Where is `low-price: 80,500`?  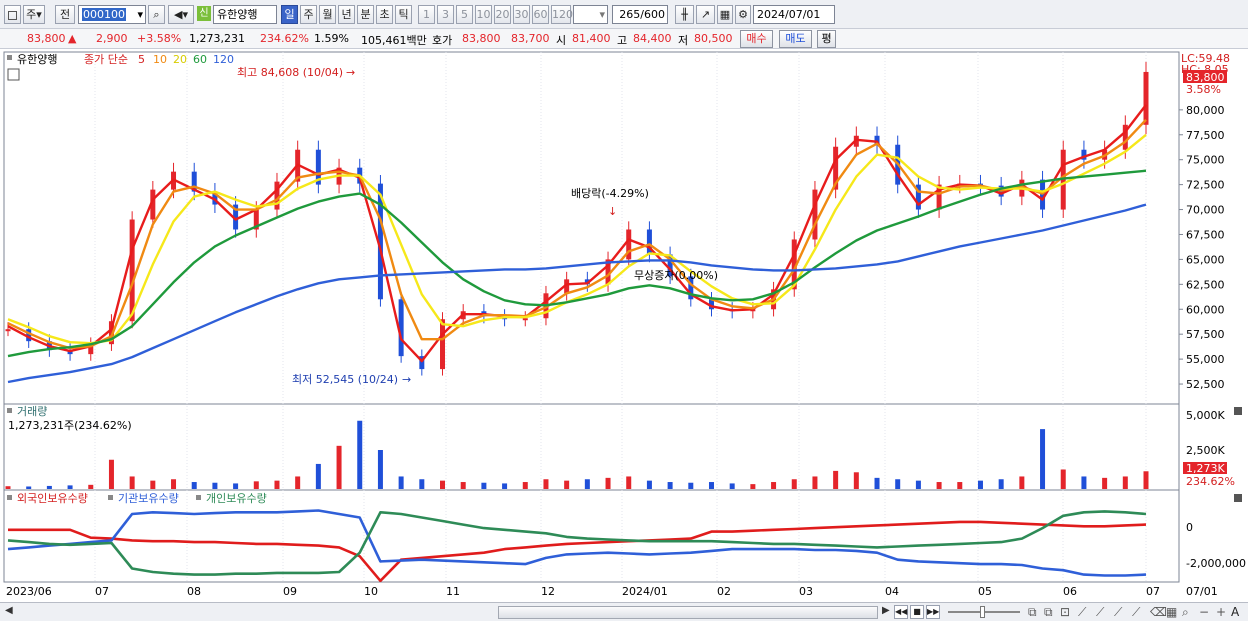
low-price: 80,500 is located at coordinates (713, 38).